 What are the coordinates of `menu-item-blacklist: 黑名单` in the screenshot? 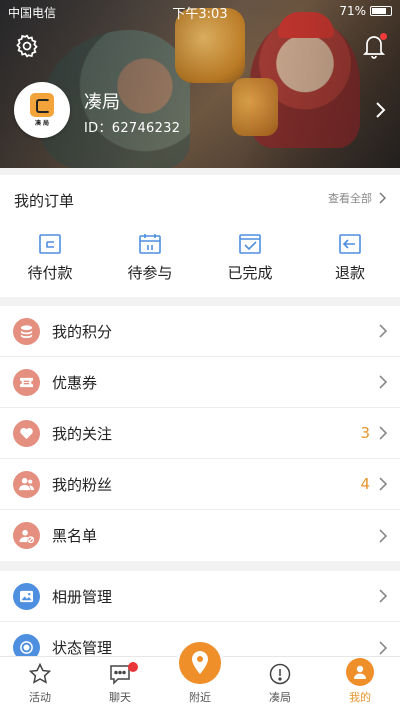 It's located at (200, 535).